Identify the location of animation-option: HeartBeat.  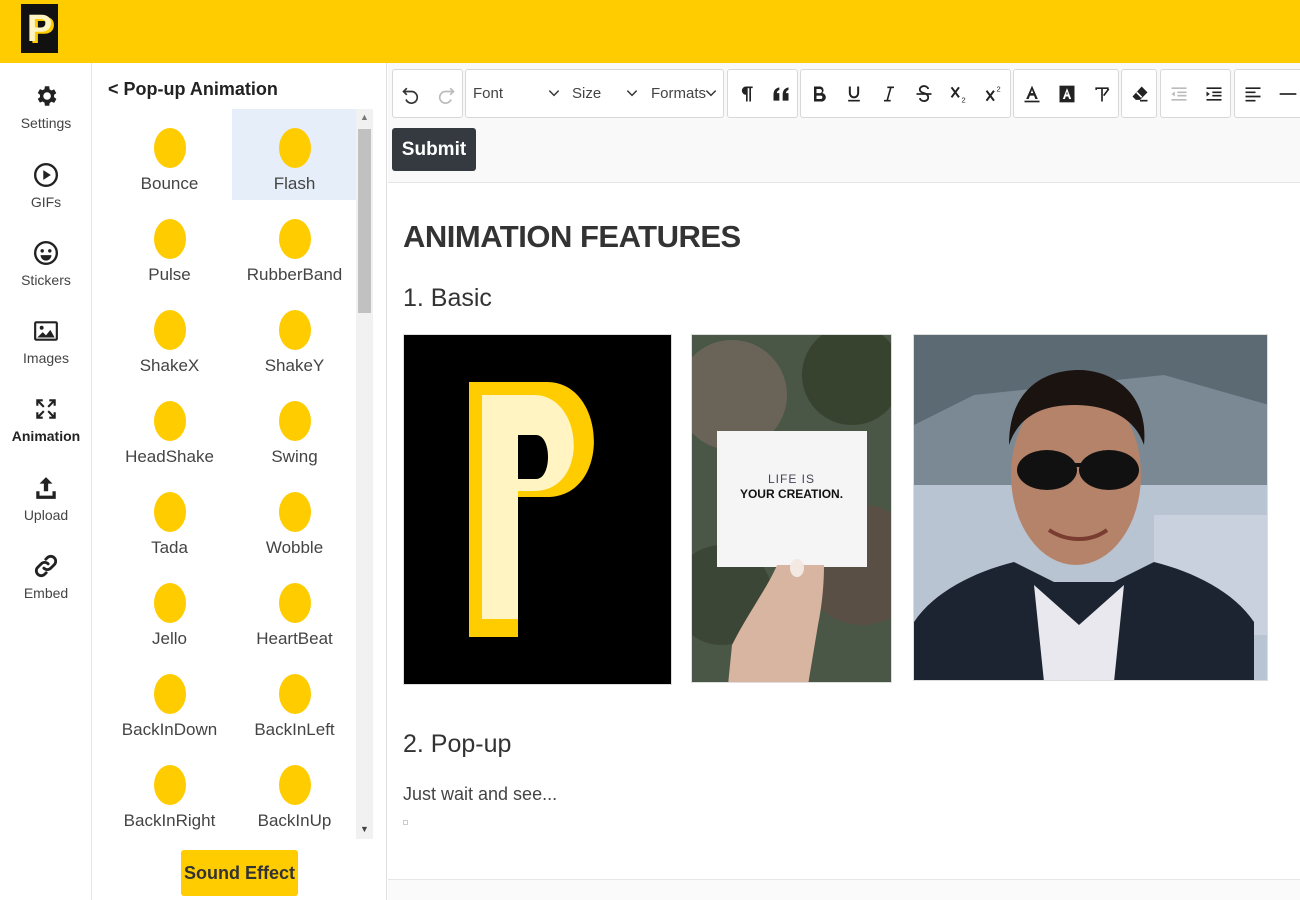
(294, 609).